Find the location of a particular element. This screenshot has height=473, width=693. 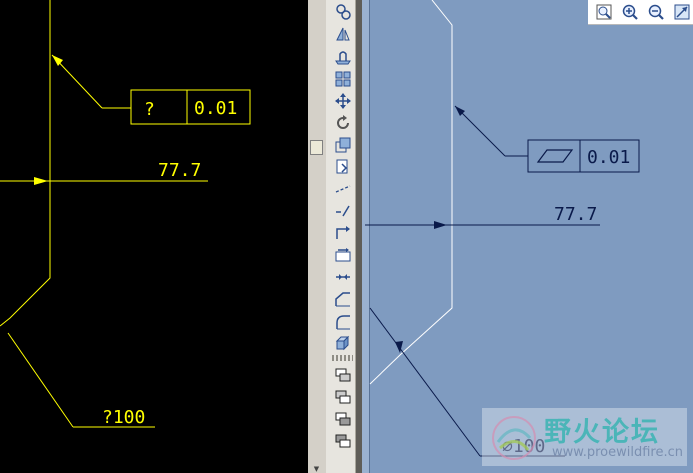

watermark-logo-icon is located at coordinates (514, 438).